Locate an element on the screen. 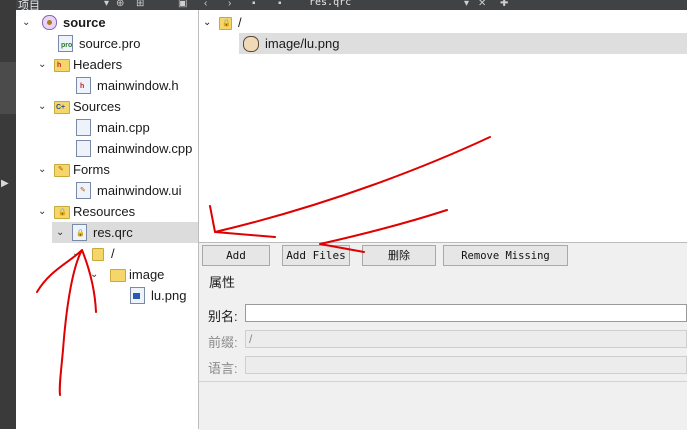  resource-prefix-row: ⌄ 🔒 / is located at coordinates (222, 22).